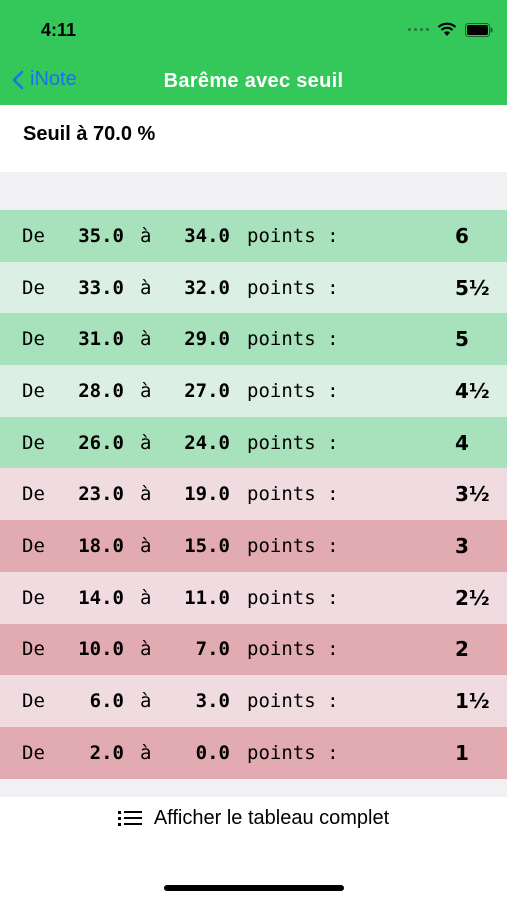 The width and height of the screenshot is (507, 900). What do you see at coordinates (462, 752) in the screenshot?
I see `row-grade-value: 1` at bounding box center [462, 752].